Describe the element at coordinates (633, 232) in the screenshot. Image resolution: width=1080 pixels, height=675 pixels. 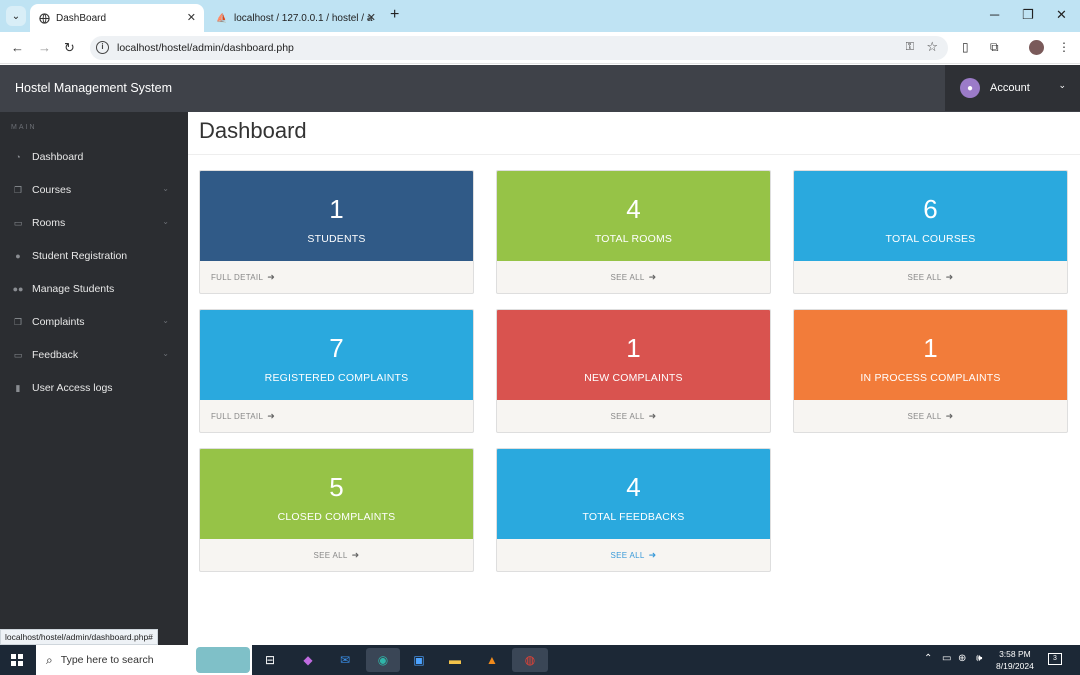
I see `stat-card-total-rooms: 4 TOTAL ROOMS SEE ALL ➜` at that location.